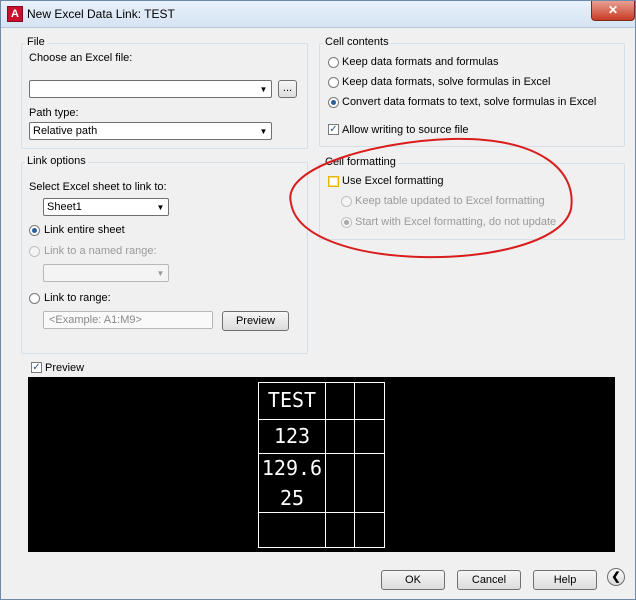 The width and height of the screenshot is (636, 600). What do you see at coordinates (65, 368) in the screenshot?
I see `preview-label: Preview` at bounding box center [65, 368].